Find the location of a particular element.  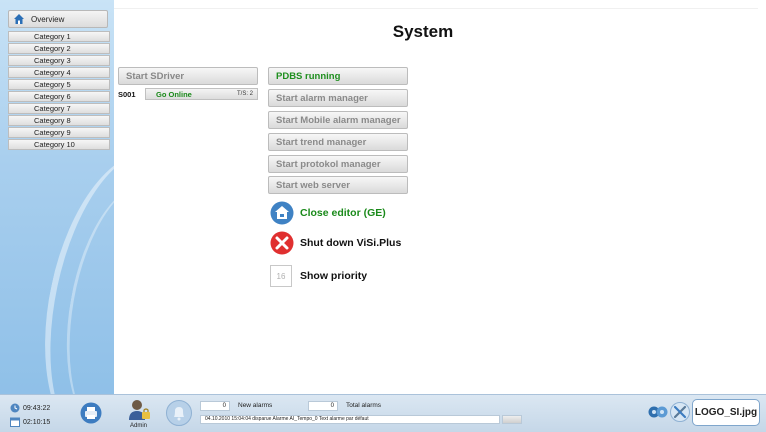

total-alarms-count: 0 is located at coordinates (323, 406).